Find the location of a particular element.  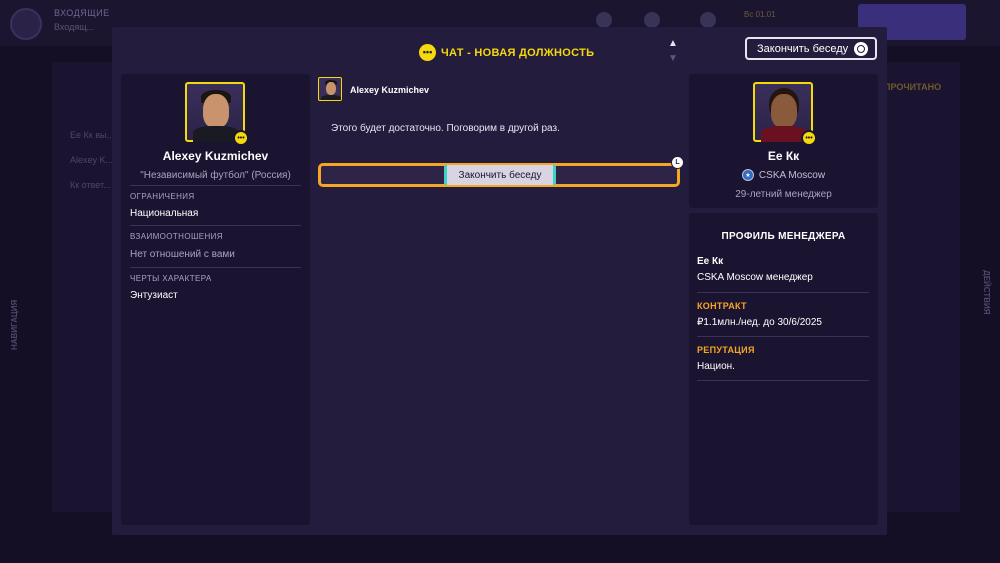

actions-label: ДЕЙСТВИЯ is located at coordinates (986, 292).